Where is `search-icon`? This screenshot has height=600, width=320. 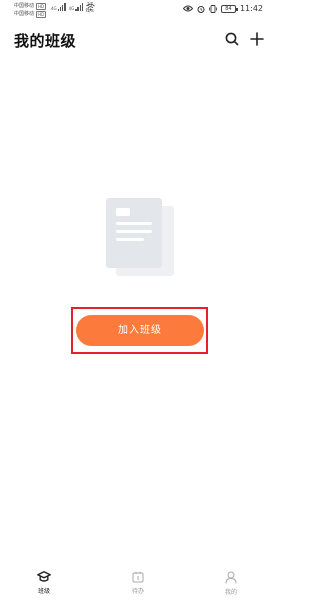 search-icon is located at coordinates (232, 39).